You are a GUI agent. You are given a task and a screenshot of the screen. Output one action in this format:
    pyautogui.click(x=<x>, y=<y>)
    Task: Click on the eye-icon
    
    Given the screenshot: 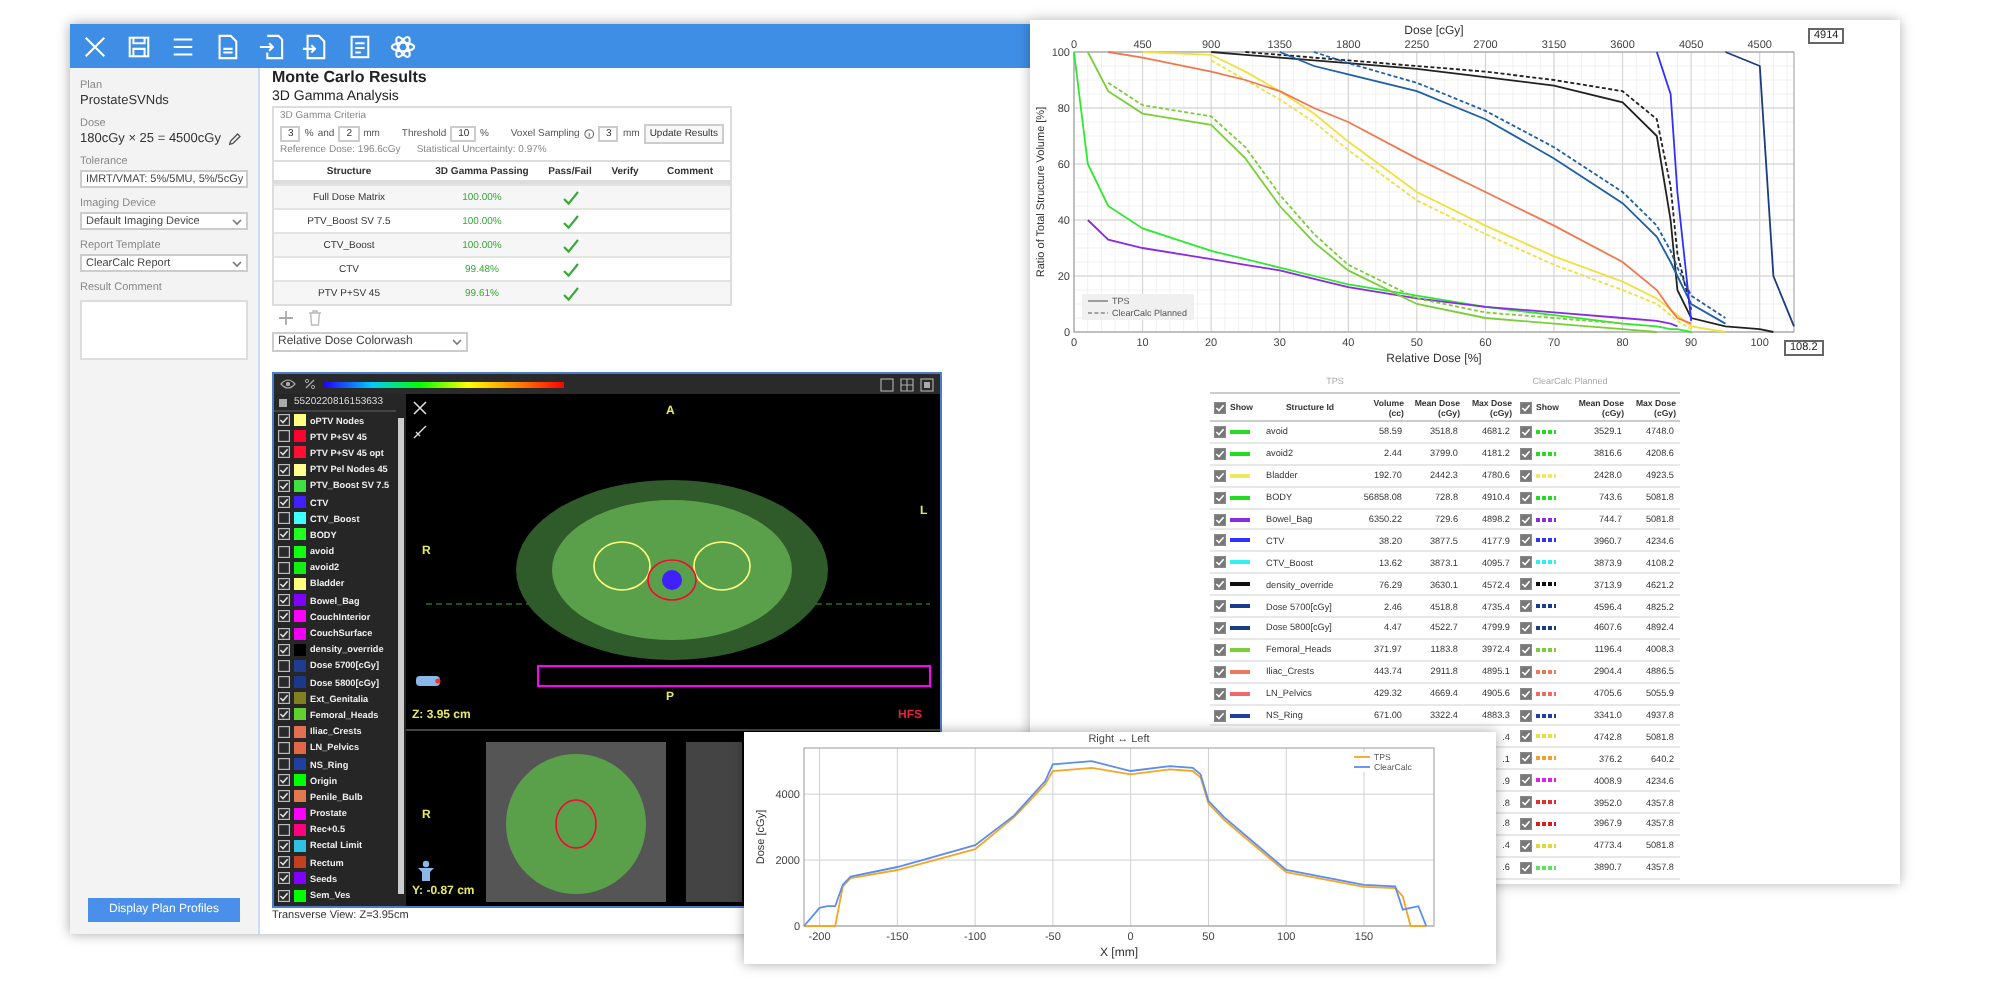 What is the action you would take?
    pyautogui.click(x=288, y=384)
    